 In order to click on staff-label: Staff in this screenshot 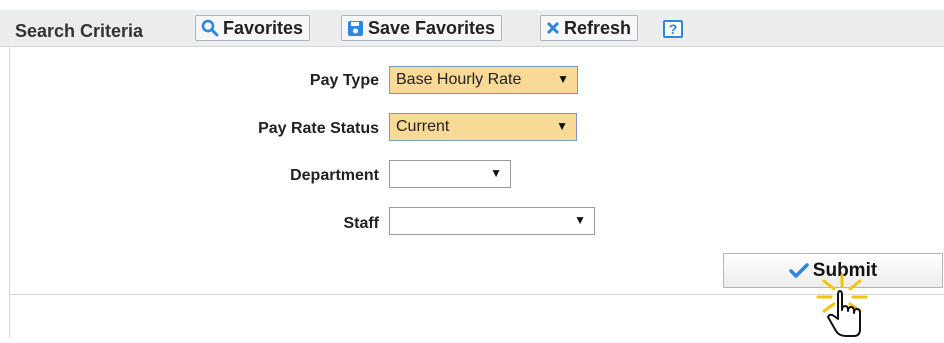, I will do `click(361, 223)`.